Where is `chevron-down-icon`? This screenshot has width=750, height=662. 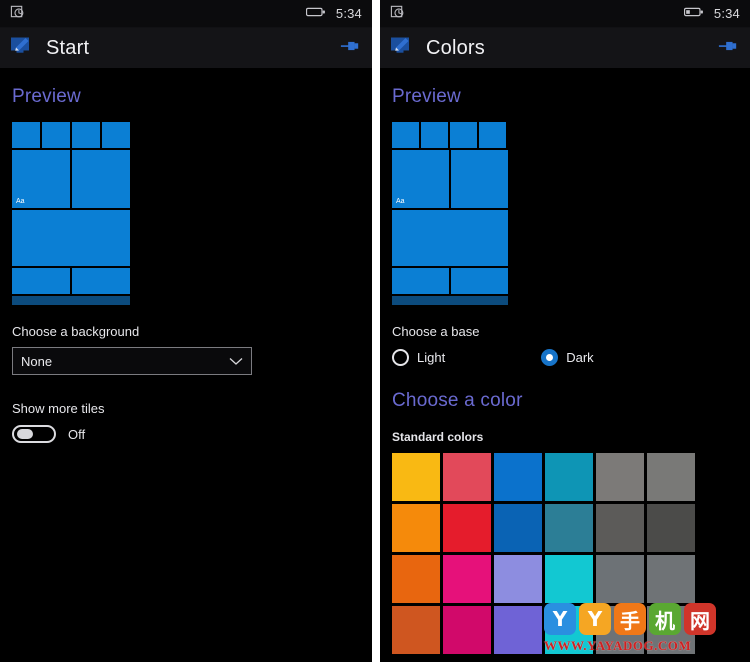
chevron-down-icon is located at coordinates (236, 361).